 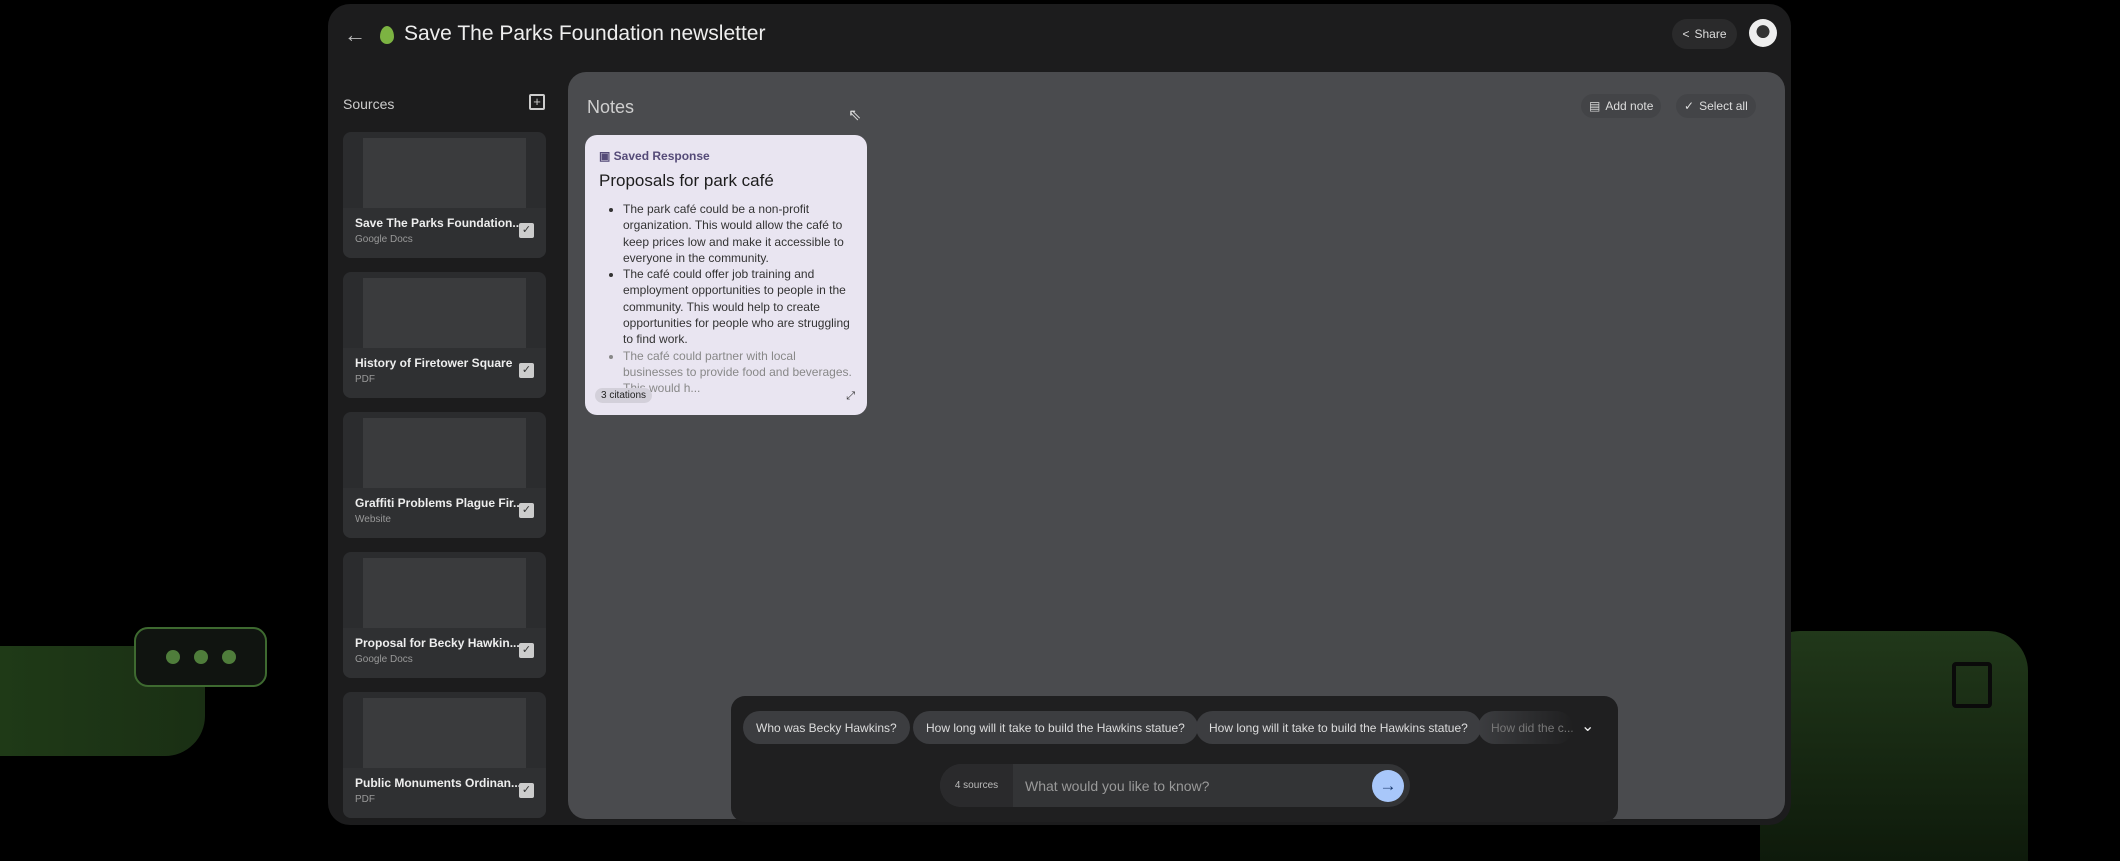 What do you see at coordinates (826, 727) in the screenshot?
I see `suggestion-chip: Who was Becky Hawkins?` at bounding box center [826, 727].